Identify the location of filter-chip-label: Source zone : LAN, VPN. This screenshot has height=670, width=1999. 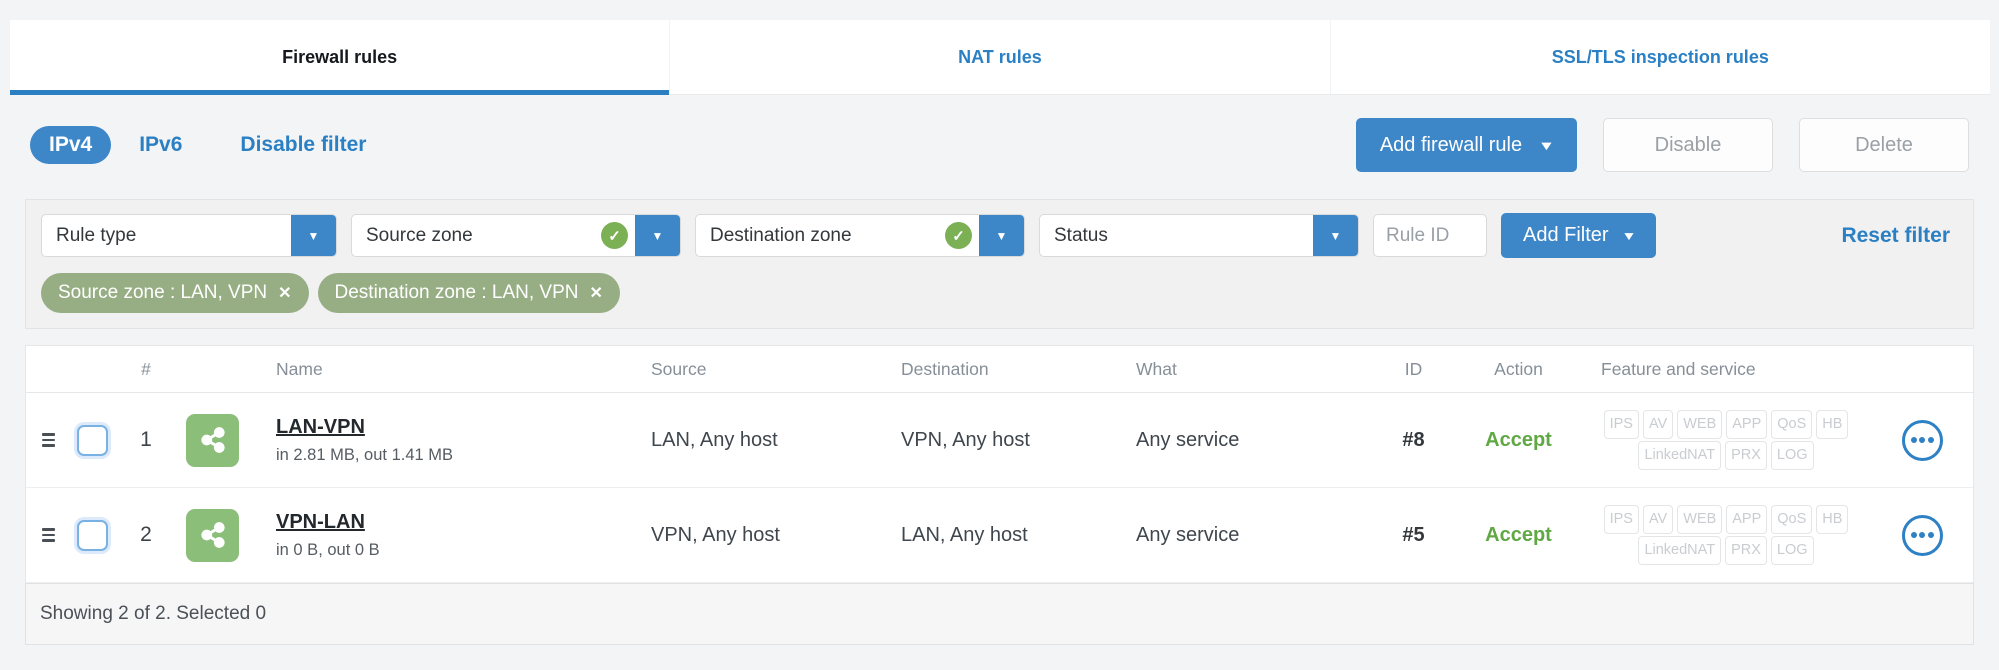
(163, 292).